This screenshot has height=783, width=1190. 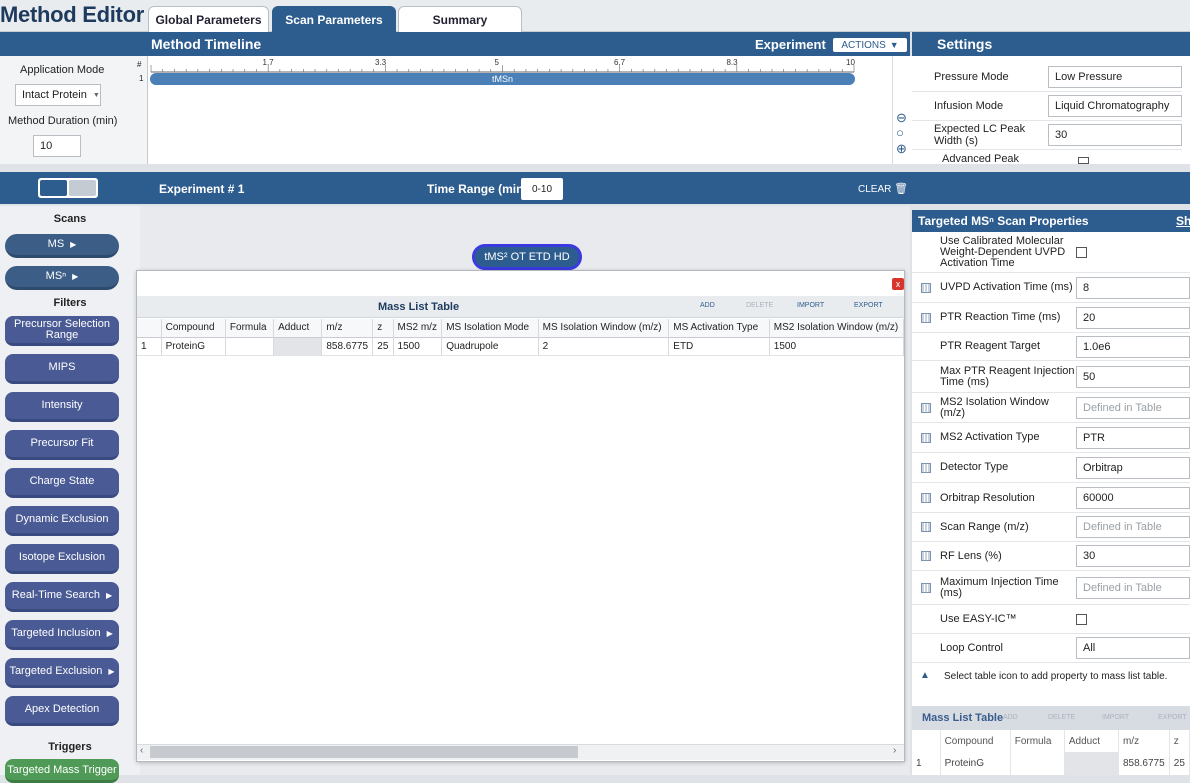 I want to click on mini-table-cell: ProteinG, so click(x=975, y=763).